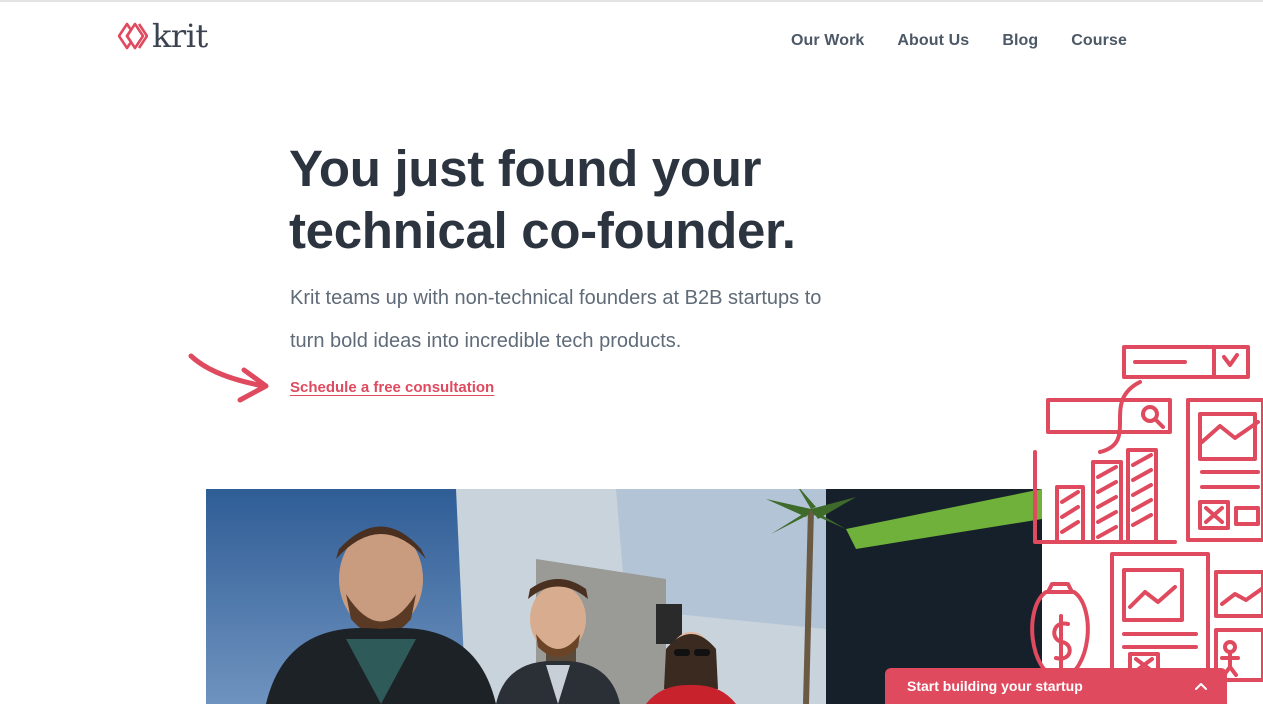 The height and width of the screenshot is (704, 1263). Describe the element at coordinates (542, 230) in the screenshot. I see `hero-title-line-2: technical co-founder.` at that location.